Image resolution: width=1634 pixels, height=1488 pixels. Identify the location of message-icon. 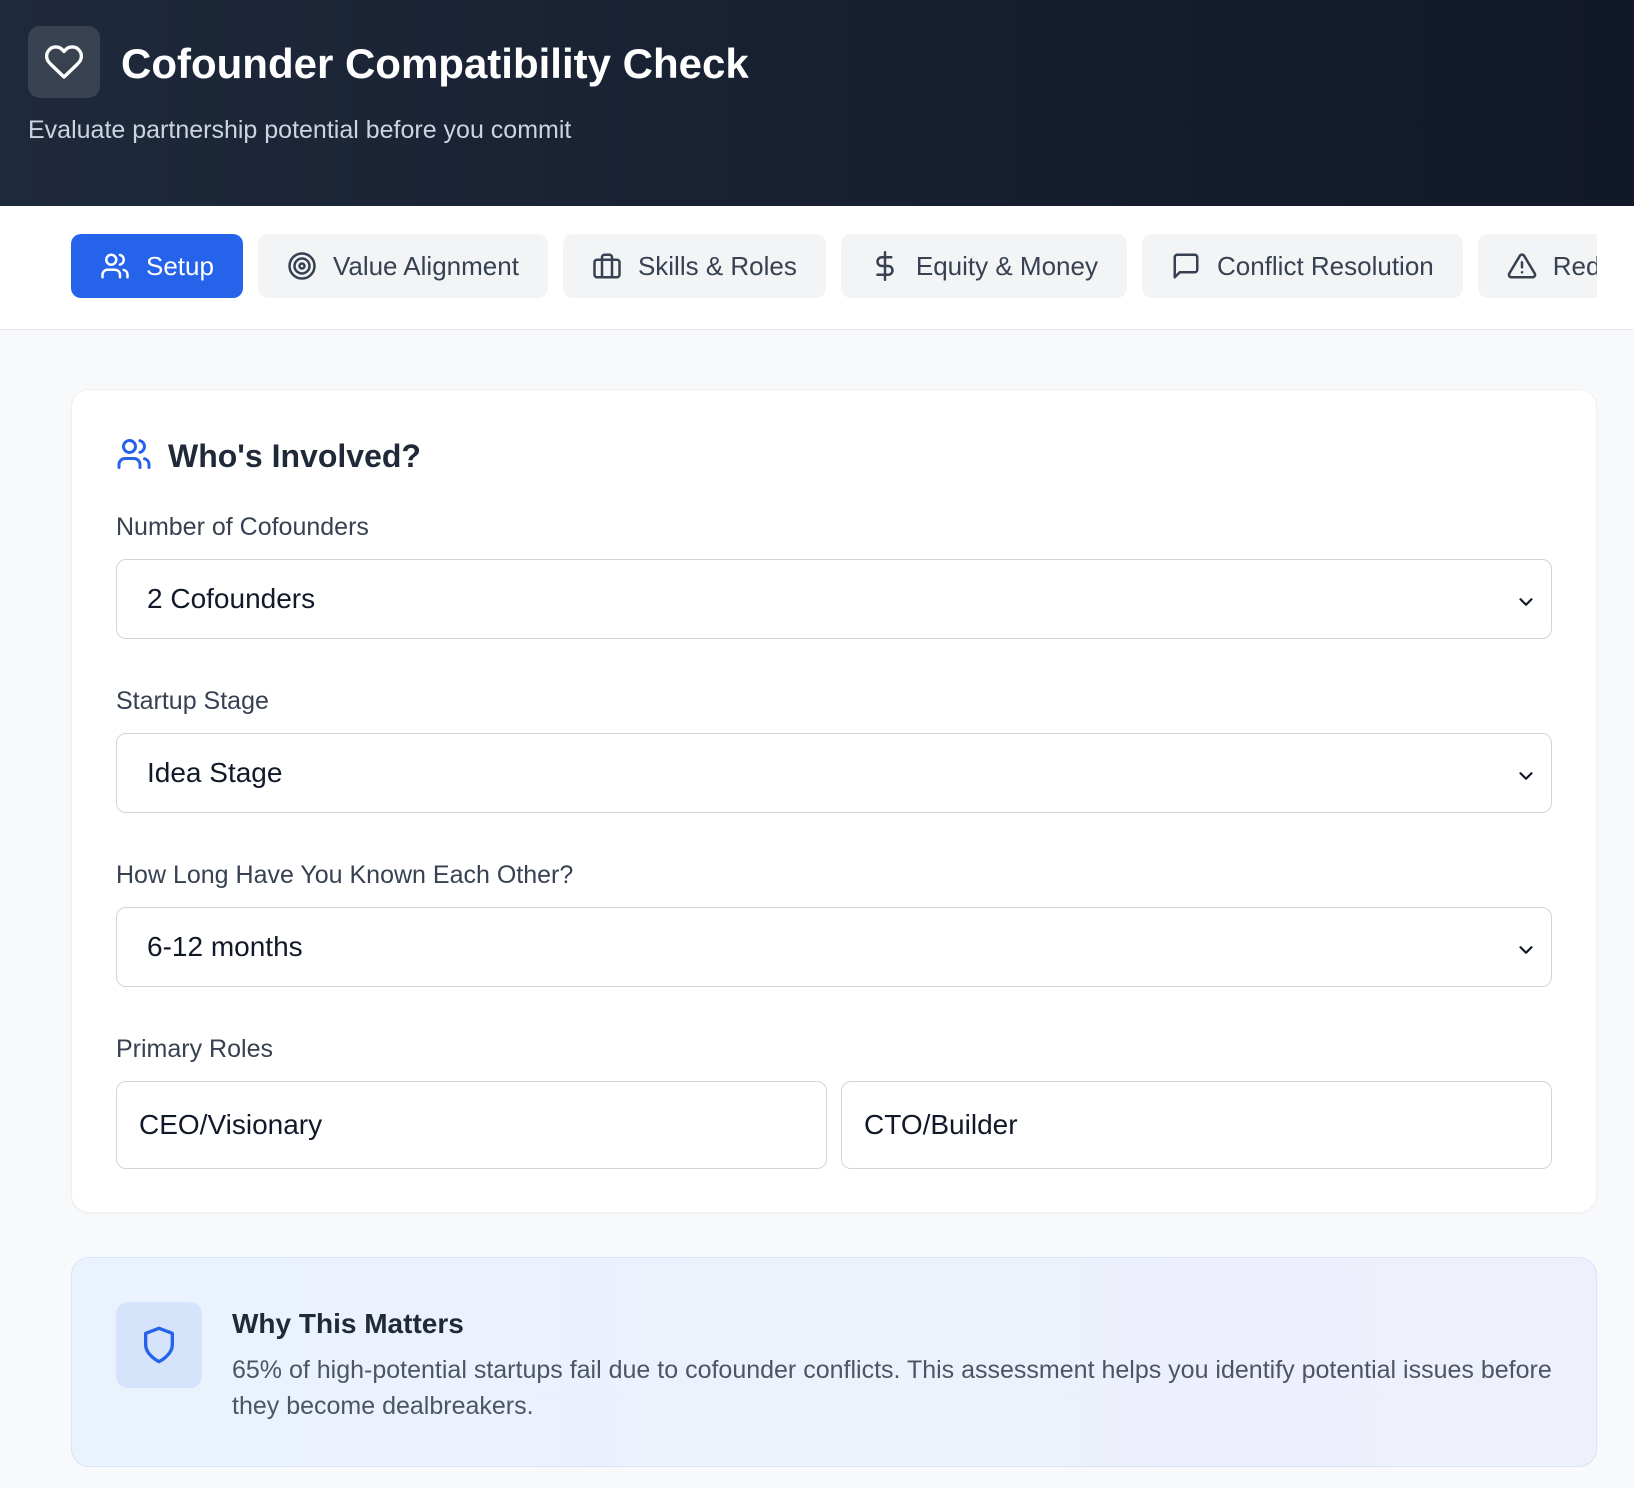
(1186, 266).